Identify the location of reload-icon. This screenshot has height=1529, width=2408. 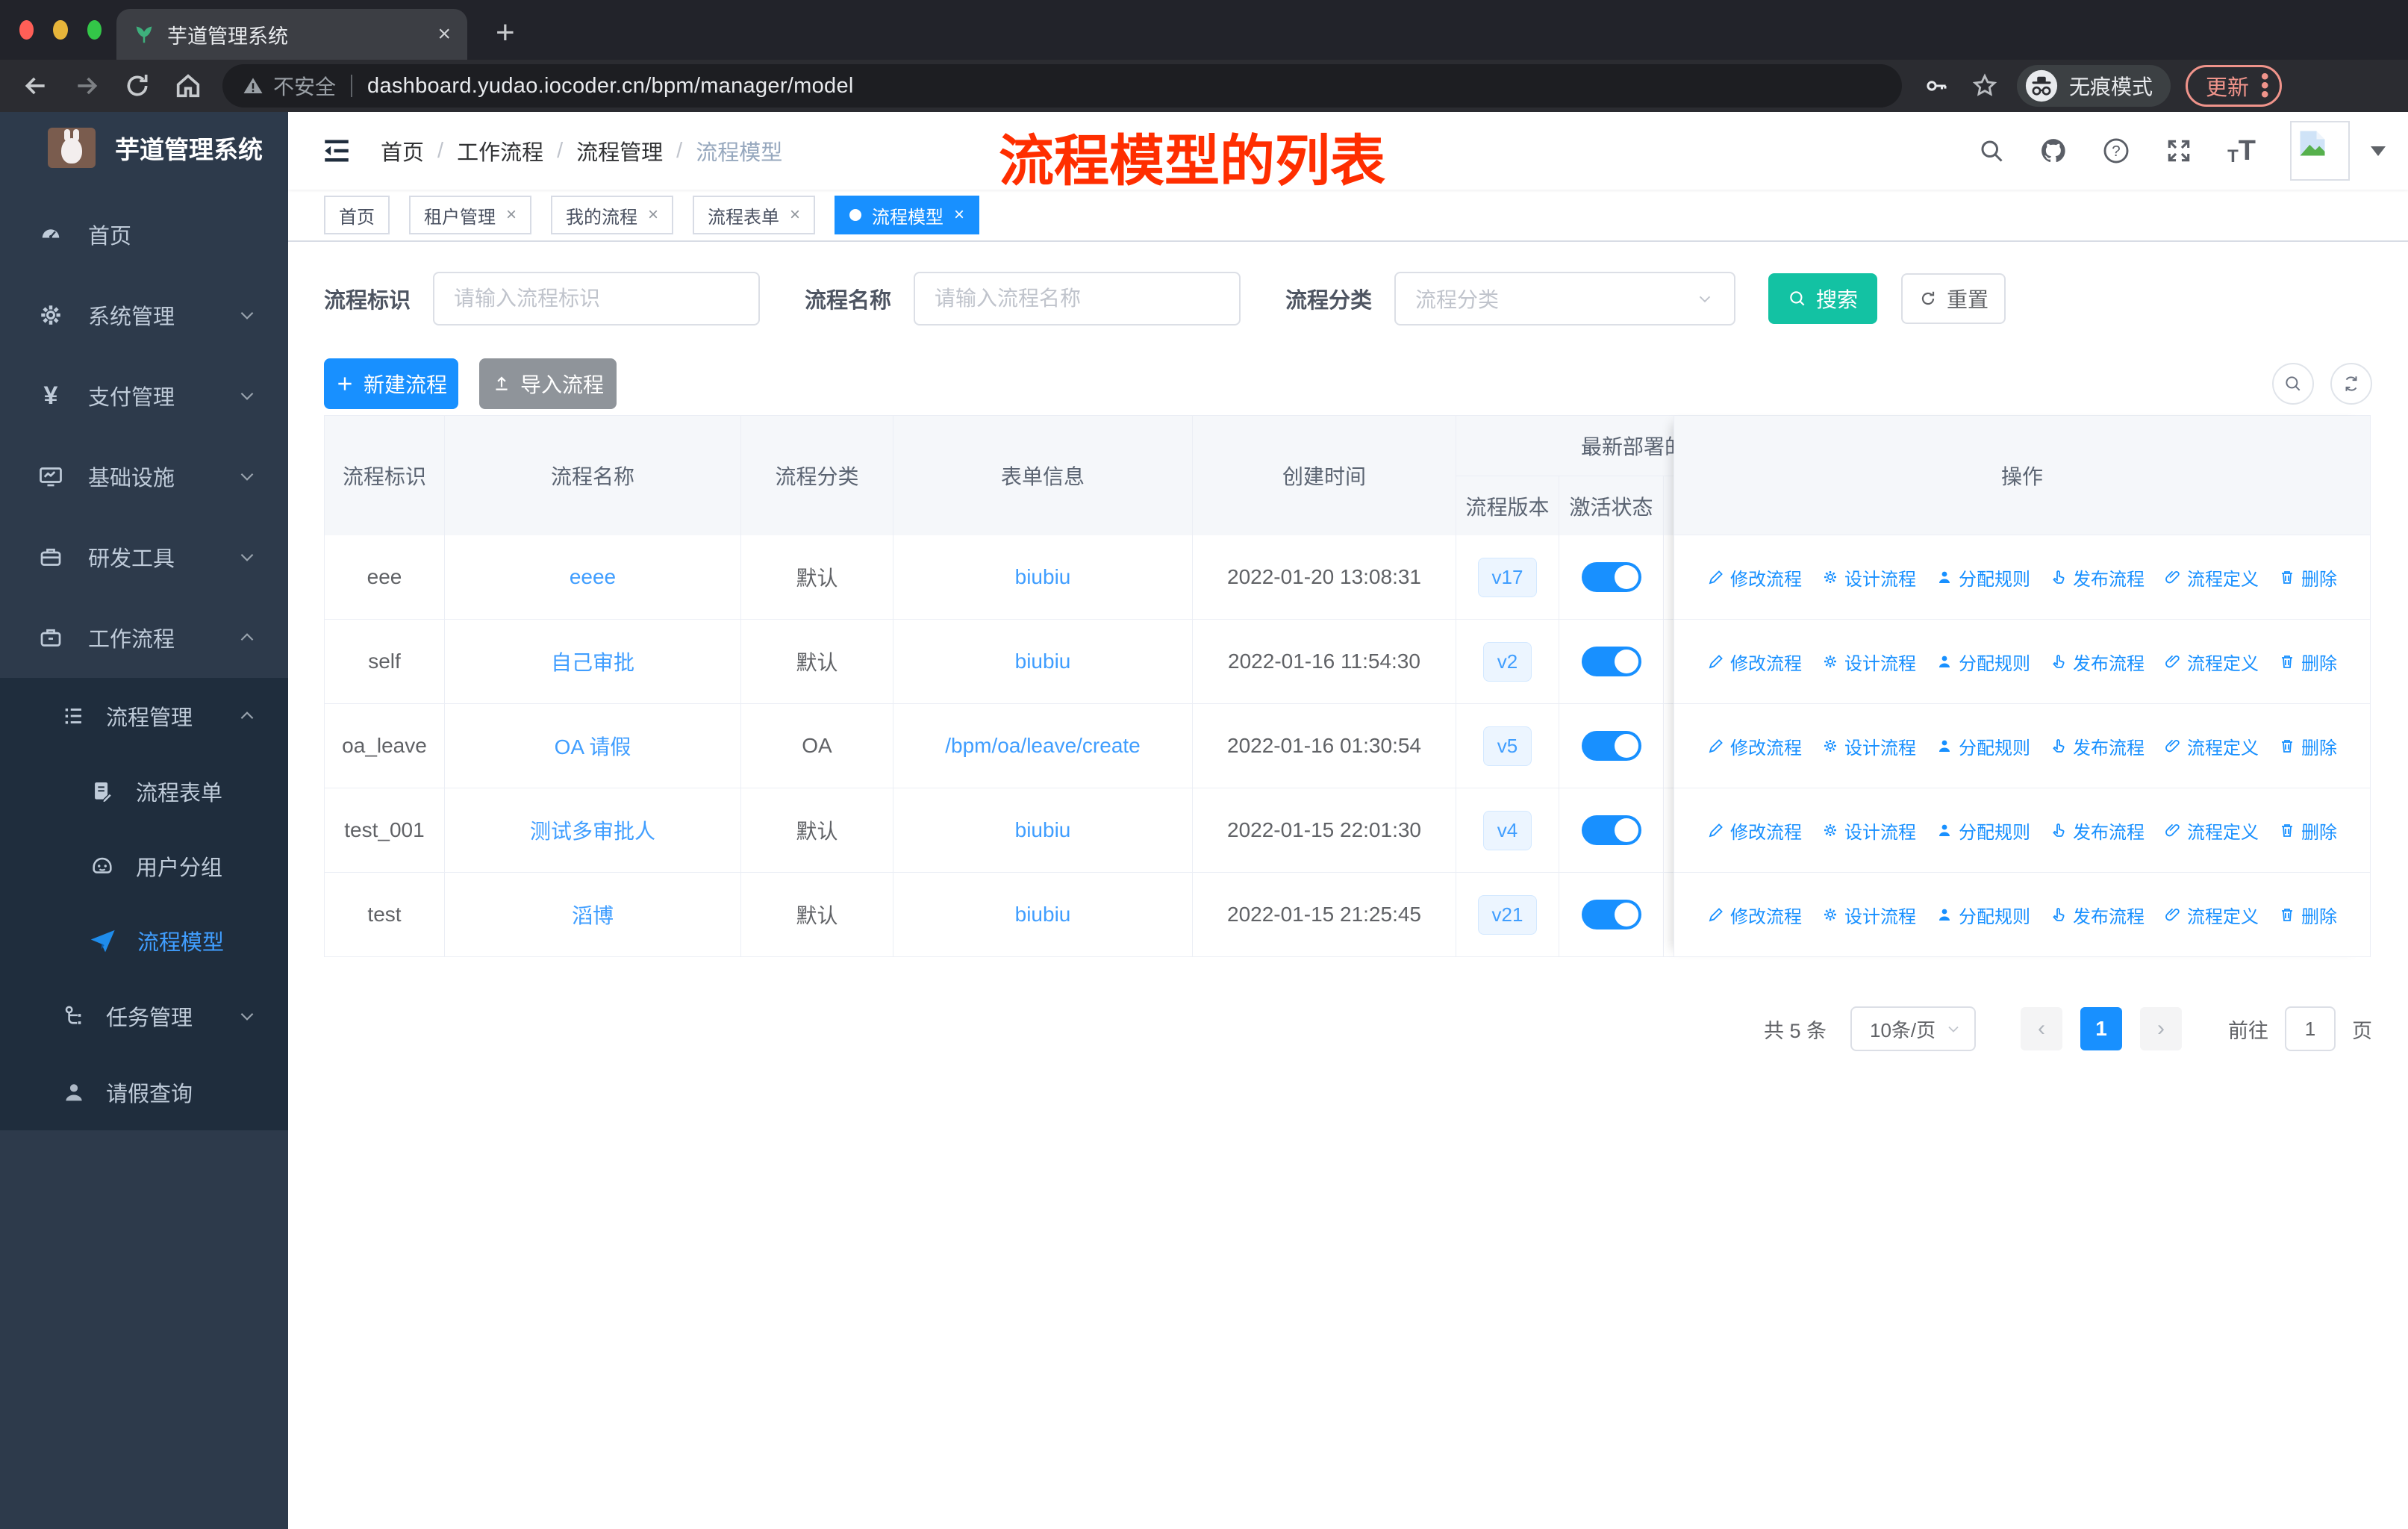
(137, 86).